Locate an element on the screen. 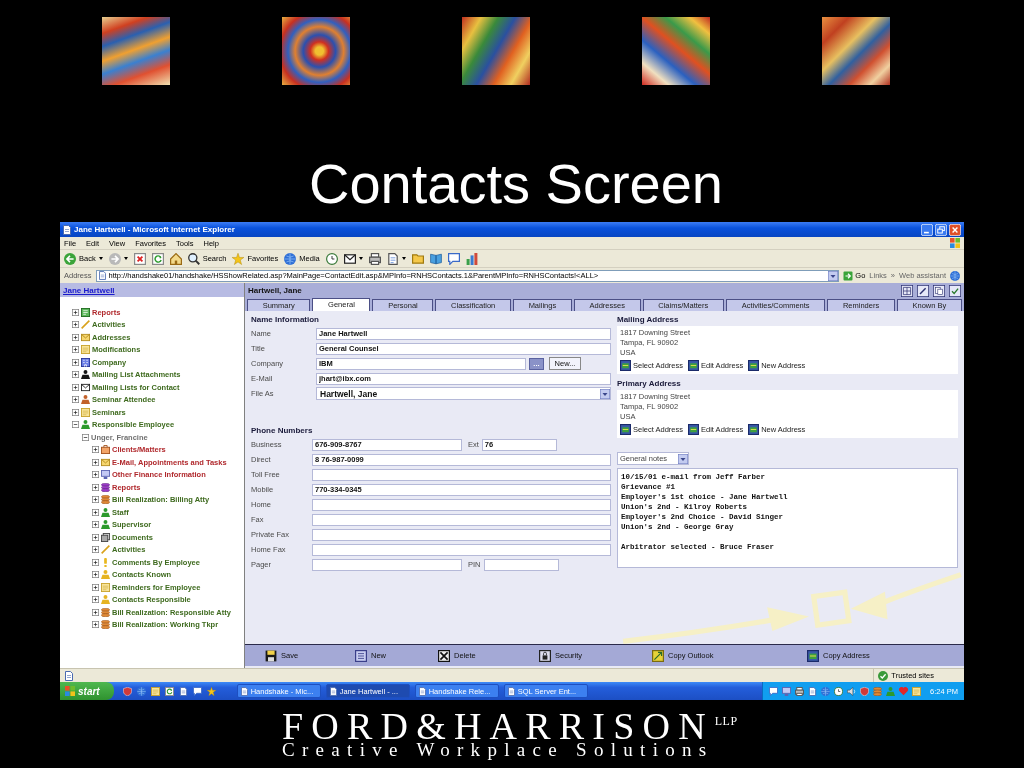 This screenshot has height=768, width=1024. folder-icon is located at coordinates (417, 258).